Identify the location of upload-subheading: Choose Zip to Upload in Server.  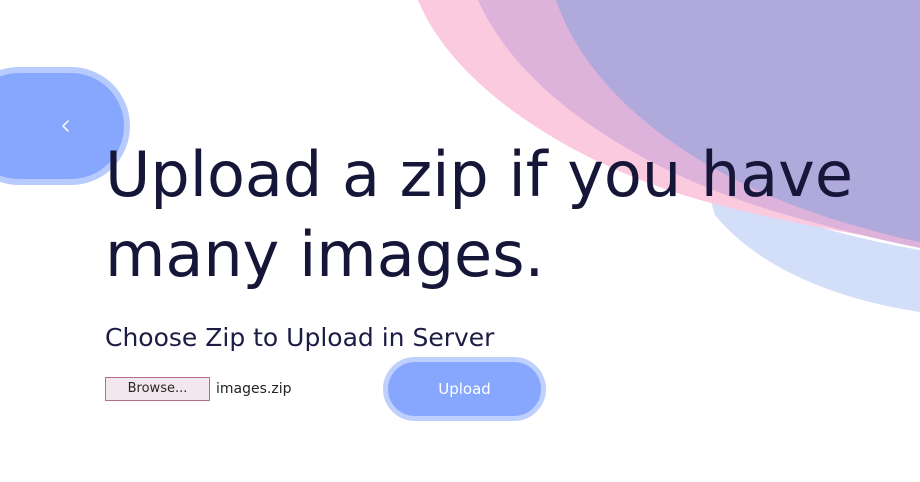
(300, 337).